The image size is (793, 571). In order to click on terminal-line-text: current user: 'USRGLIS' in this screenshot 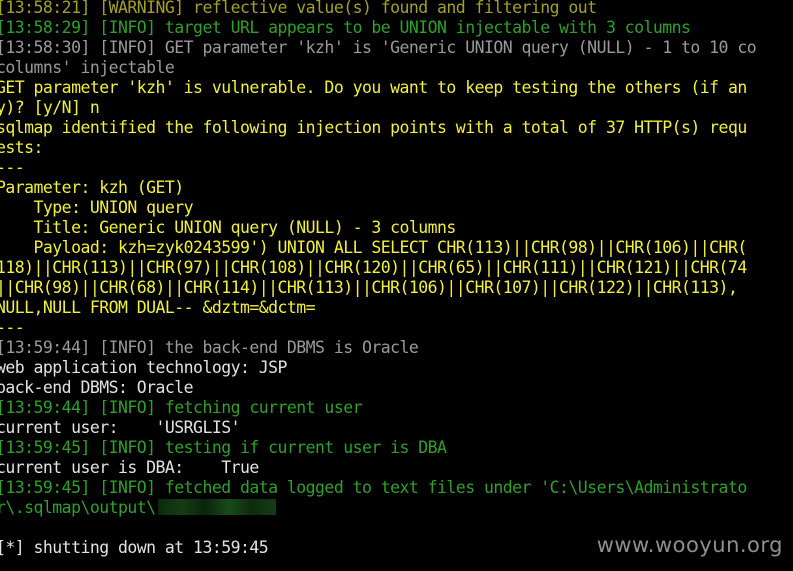, I will do `click(120, 427)`.